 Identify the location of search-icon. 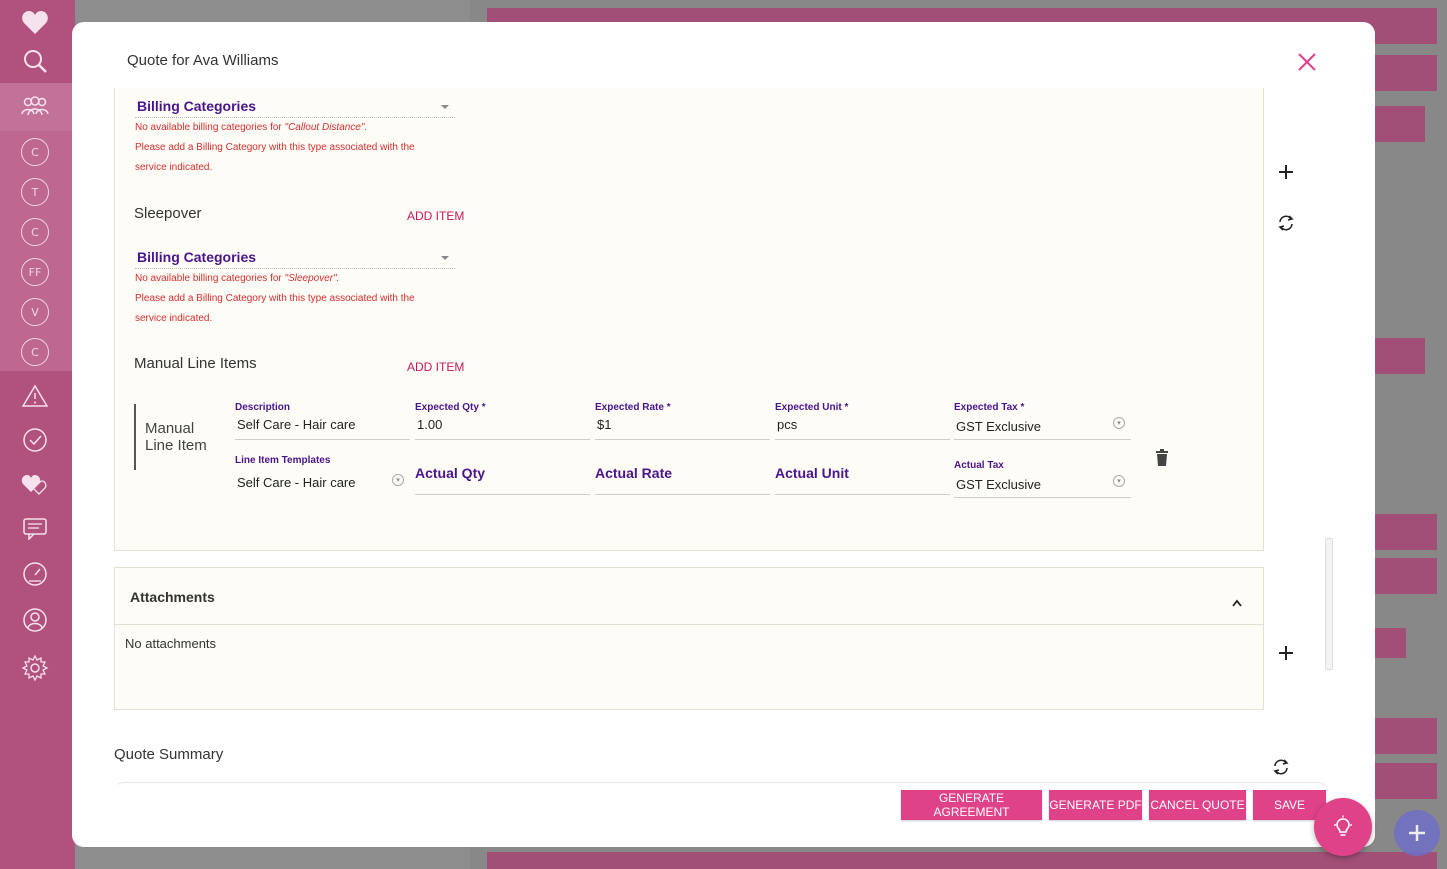
(35, 61).